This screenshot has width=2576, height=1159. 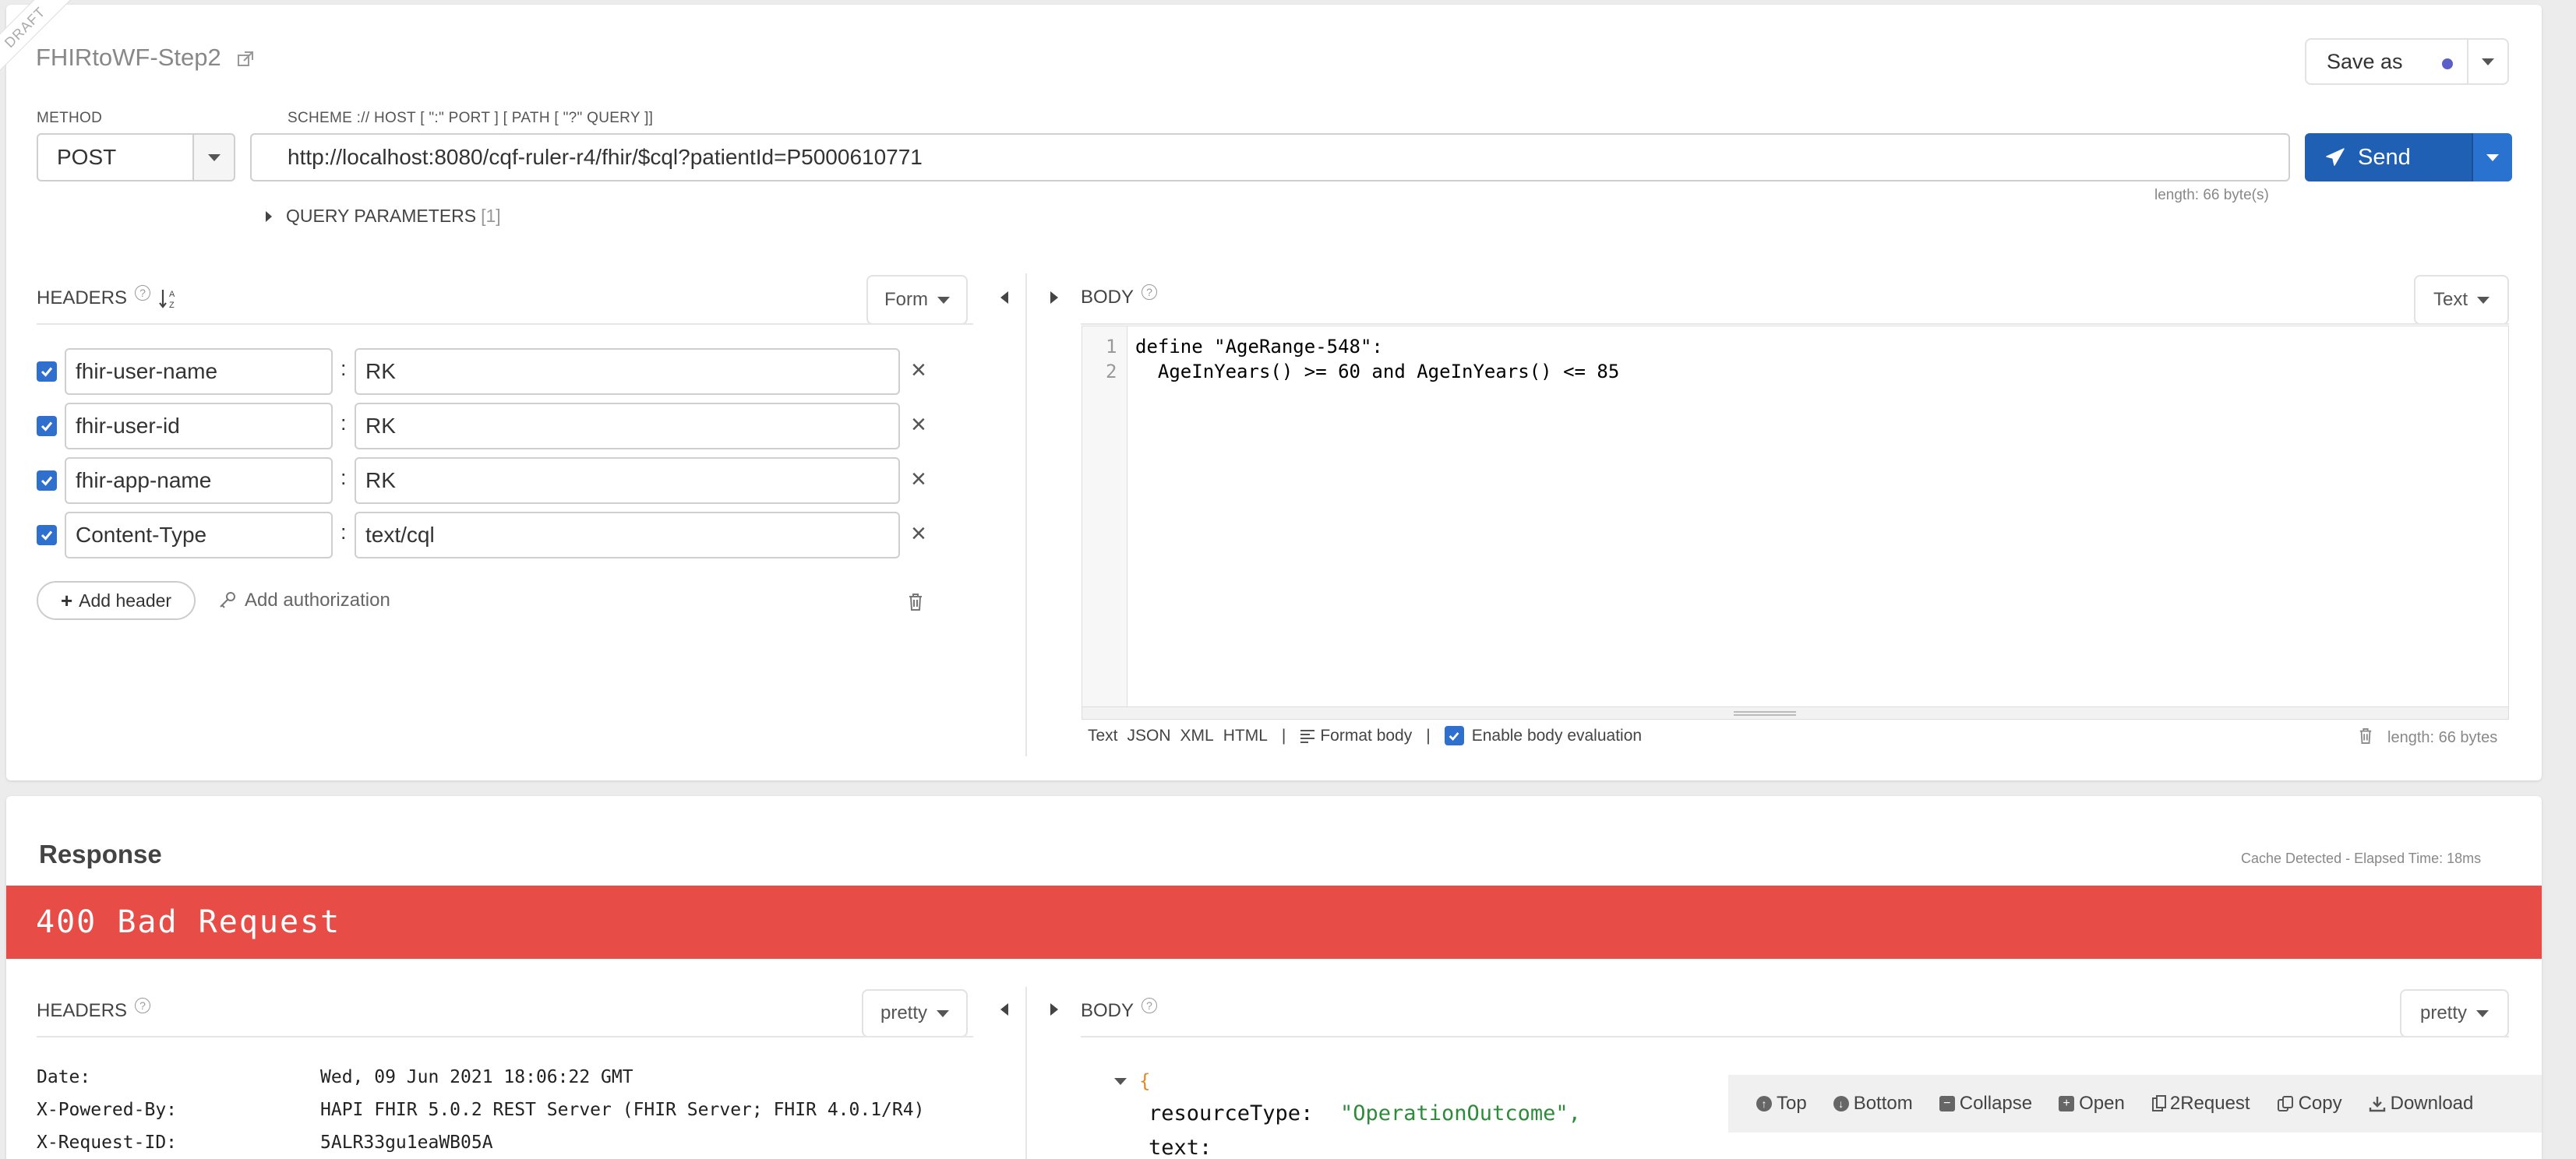 I want to click on scroll-top-button: ↑ Top, so click(x=1781, y=1104).